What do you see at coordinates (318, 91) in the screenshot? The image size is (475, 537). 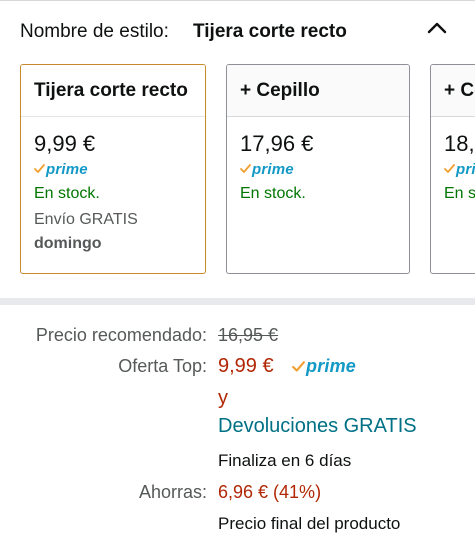 I see `option-name: + Cepillo` at bounding box center [318, 91].